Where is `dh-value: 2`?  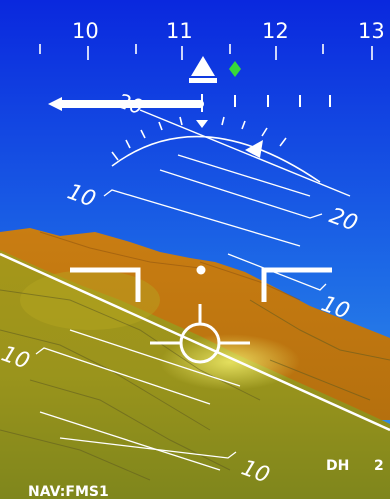
dh-value: 2 is located at coordinates (379, 466).